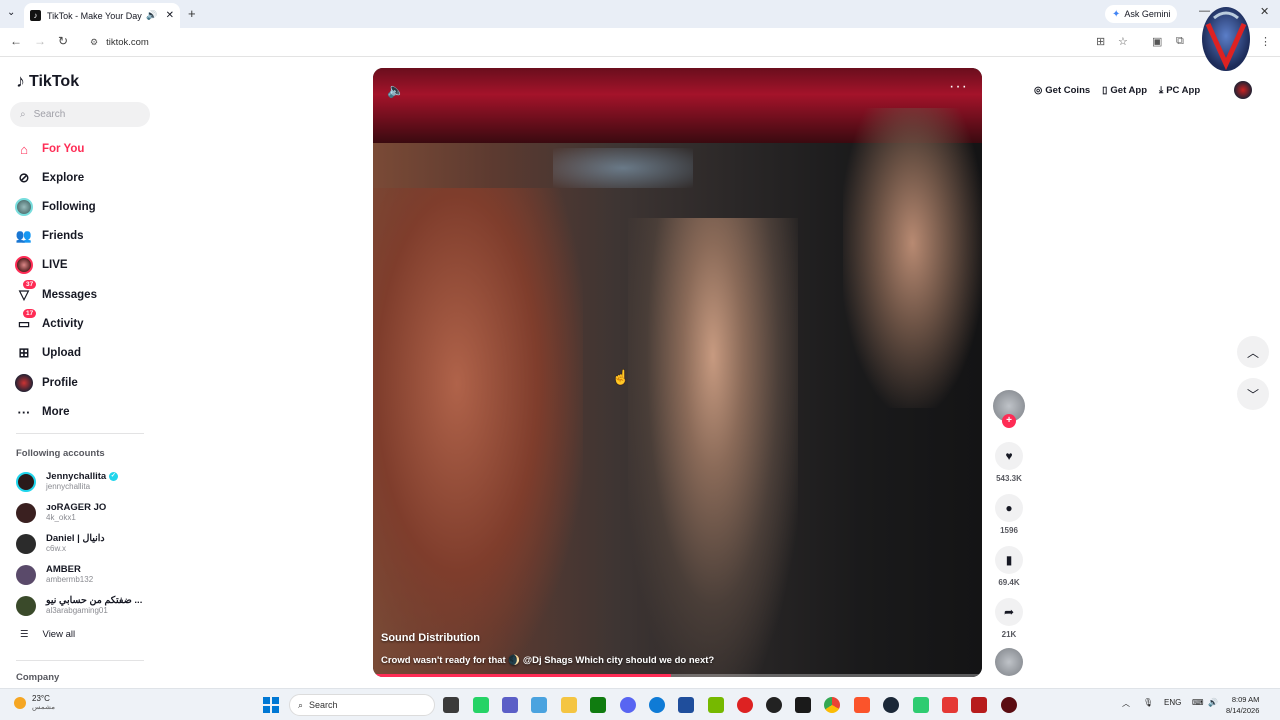  Describe the element at coordinates (362, 705) in the screenshot. I see `taskbar-search: ⌕ Search` at that location.